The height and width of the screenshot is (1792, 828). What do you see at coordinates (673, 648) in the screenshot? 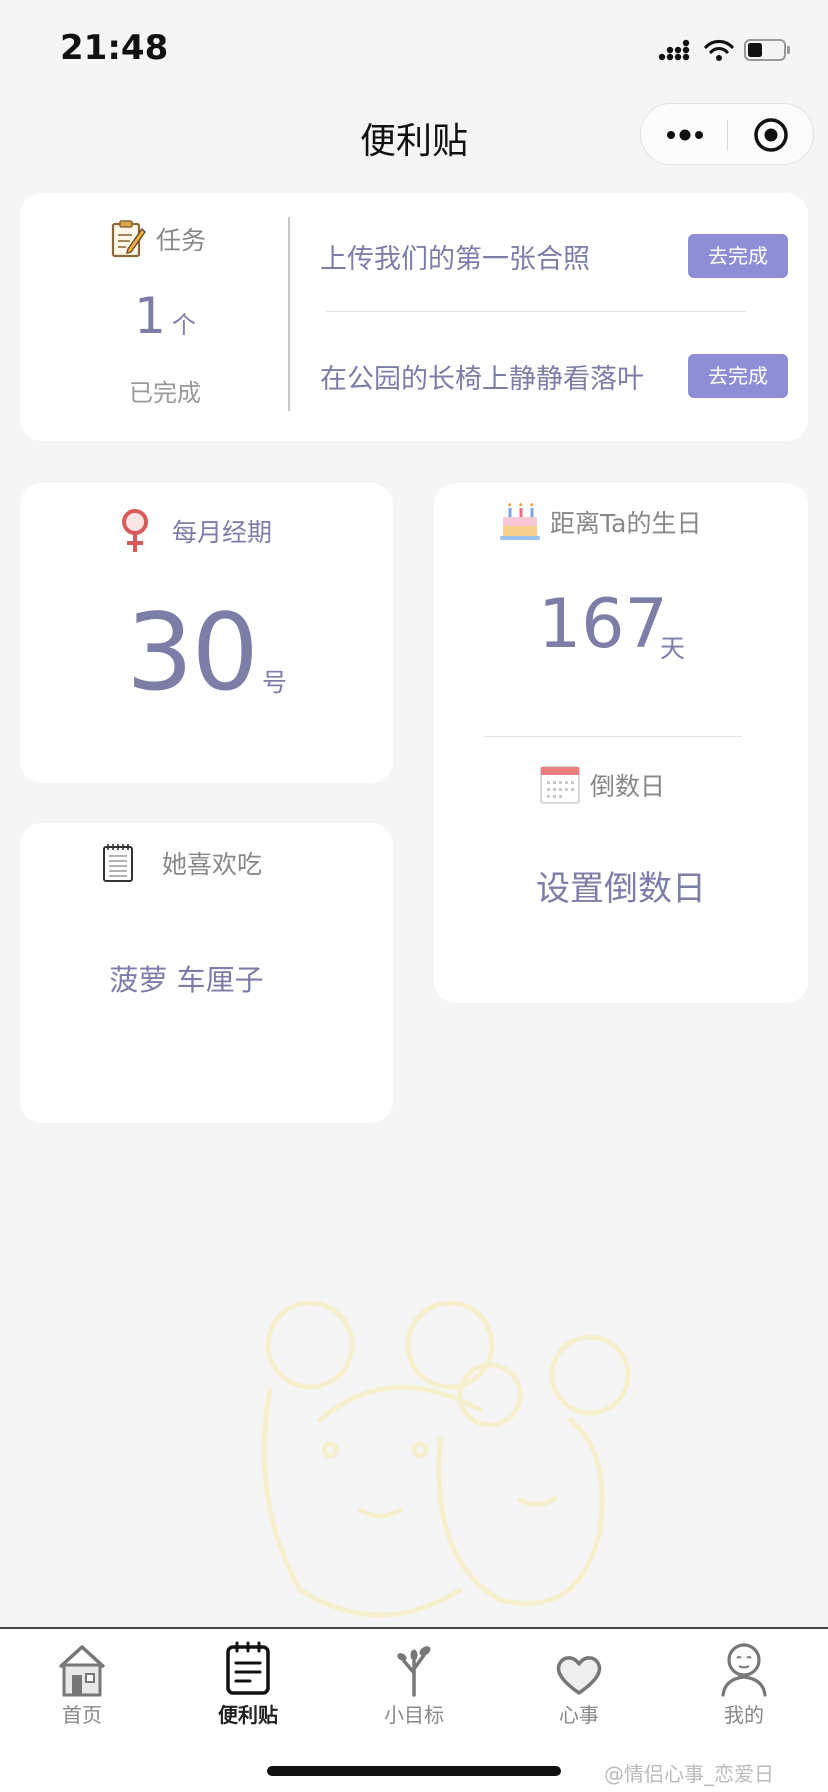
I see `birthday-days-unit: 天` at bounding box center [673, 648].